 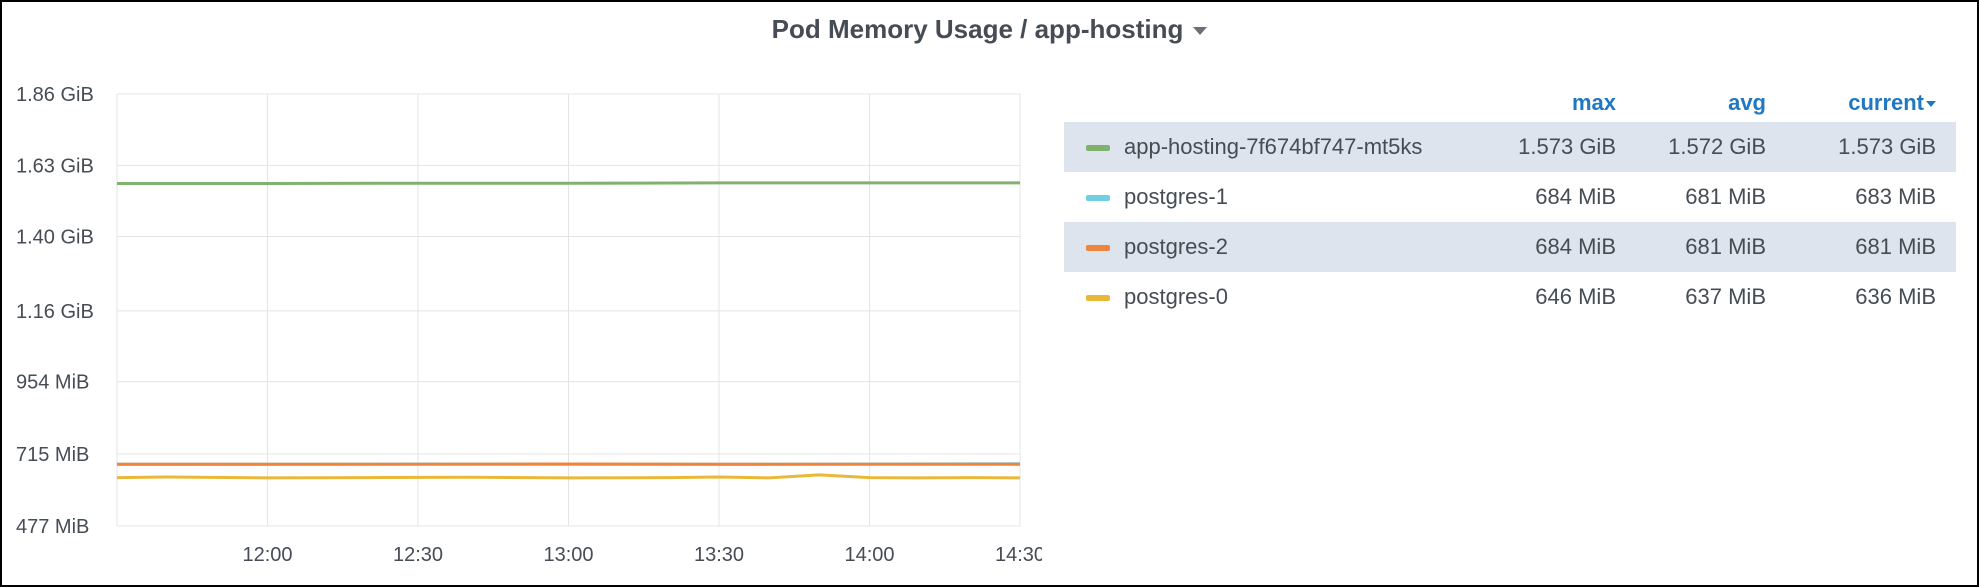 I want to click on legend-current-value: 683 MiB, so click(x=1895, y=196).